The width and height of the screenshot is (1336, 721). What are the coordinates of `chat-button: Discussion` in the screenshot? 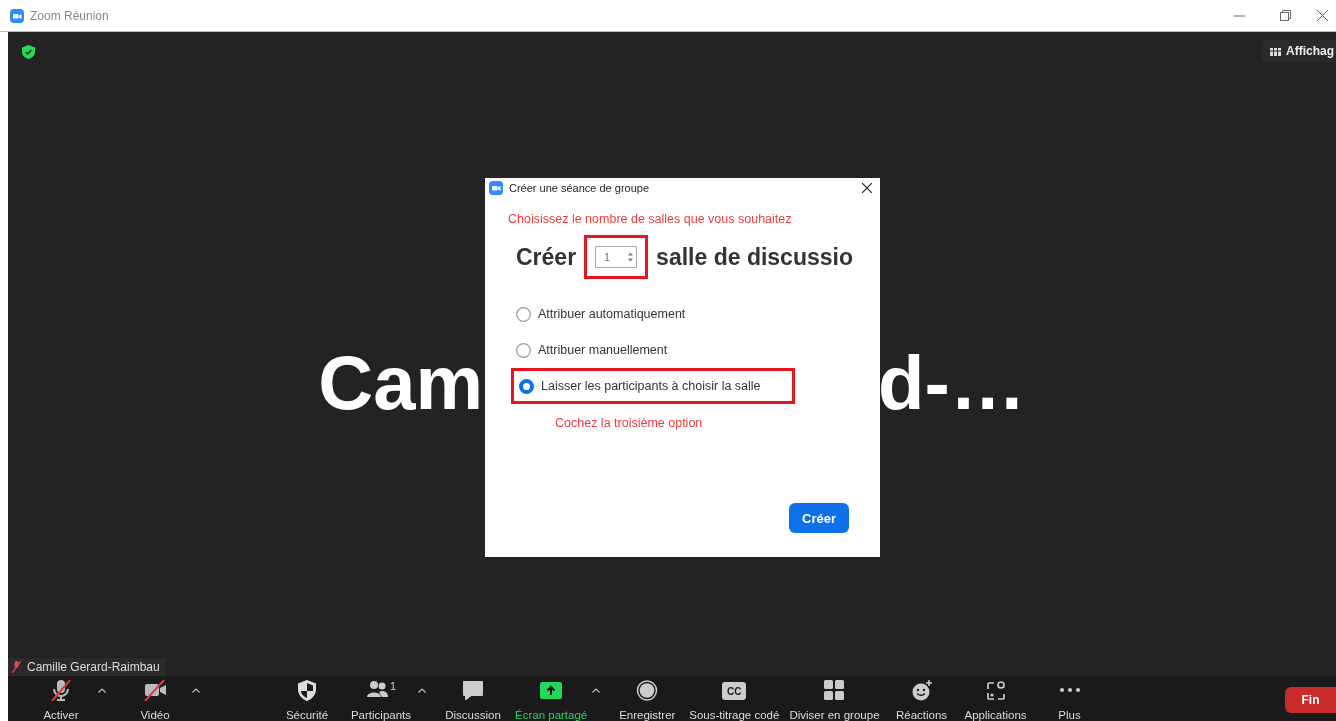 It's located at (473, 698).